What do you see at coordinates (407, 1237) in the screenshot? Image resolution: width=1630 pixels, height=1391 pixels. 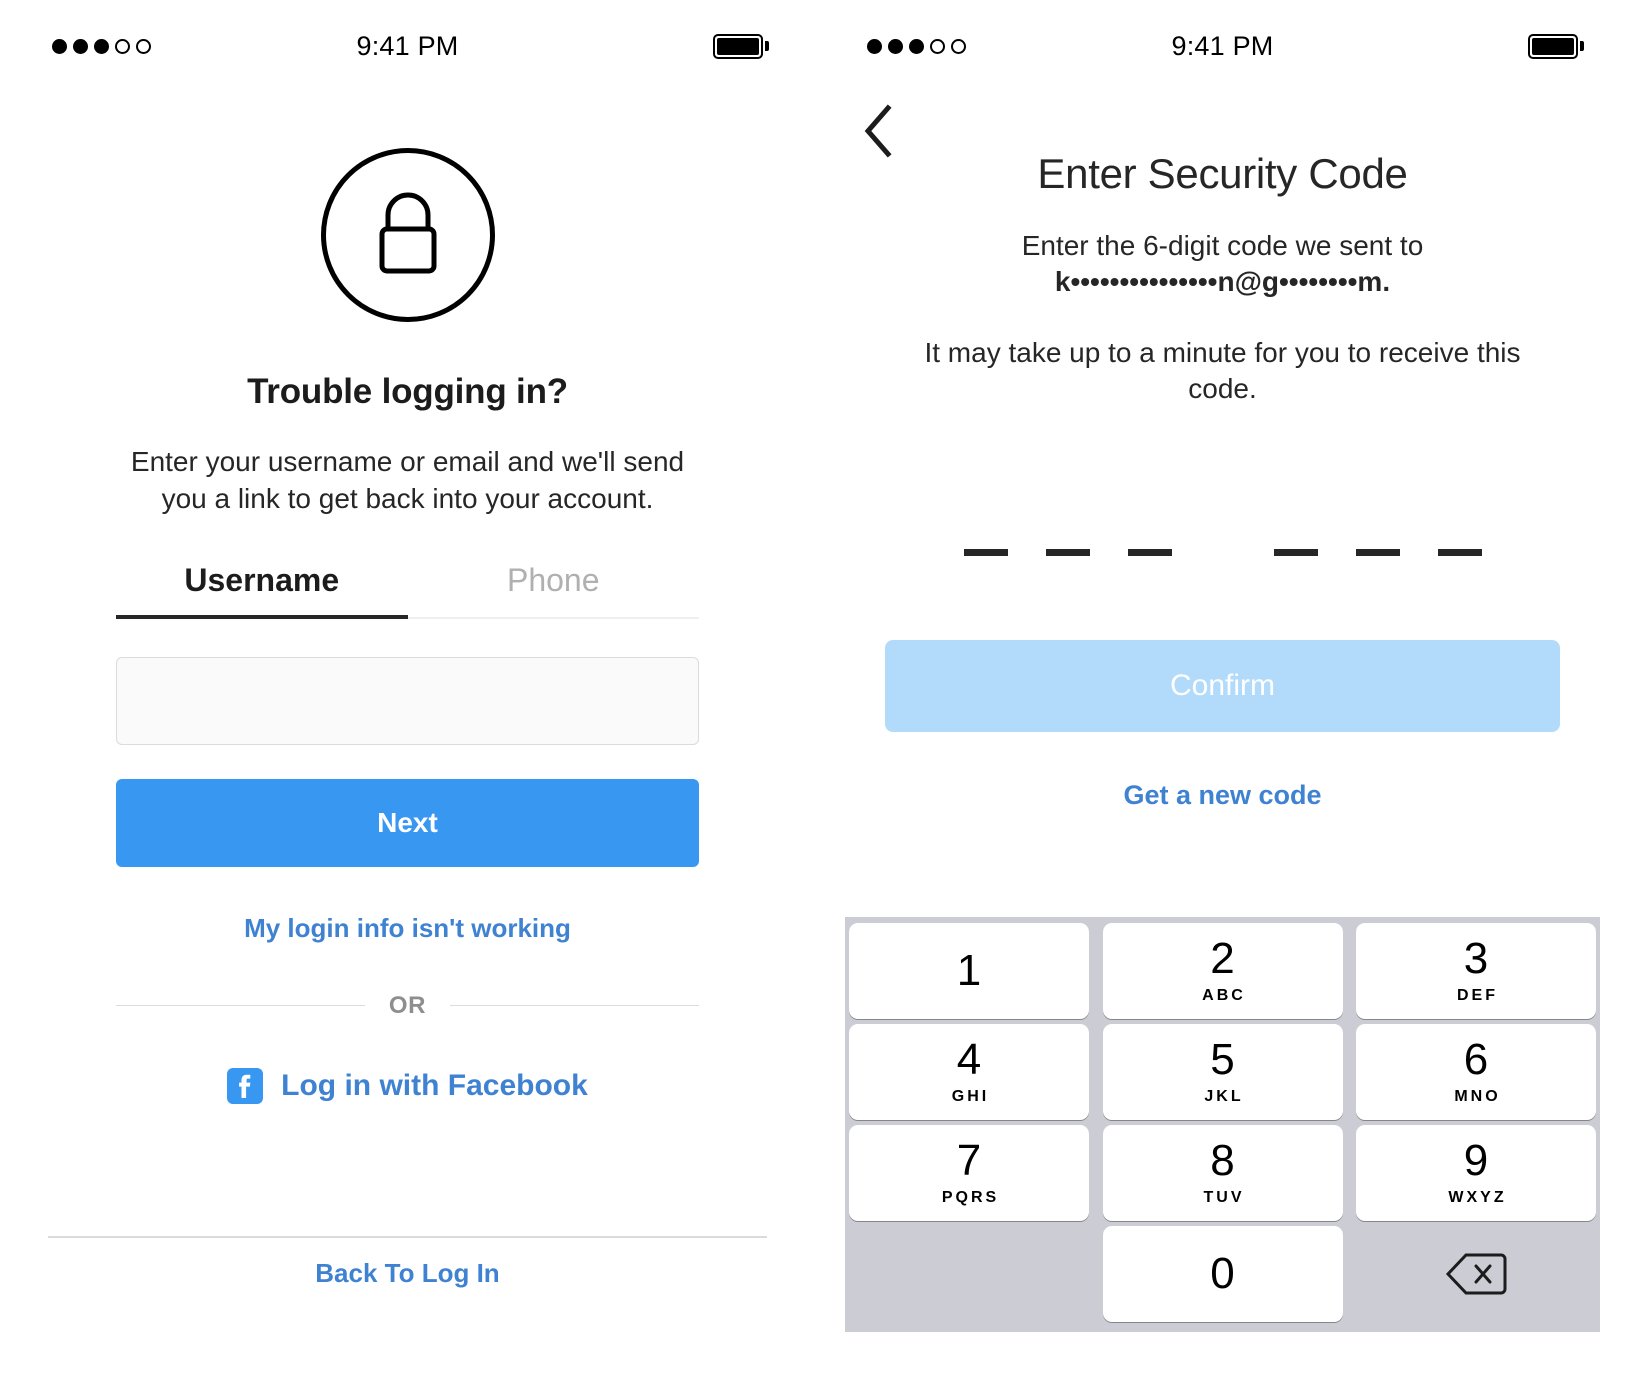 I see `bottom-divider` at bounding box center [407, 1237].